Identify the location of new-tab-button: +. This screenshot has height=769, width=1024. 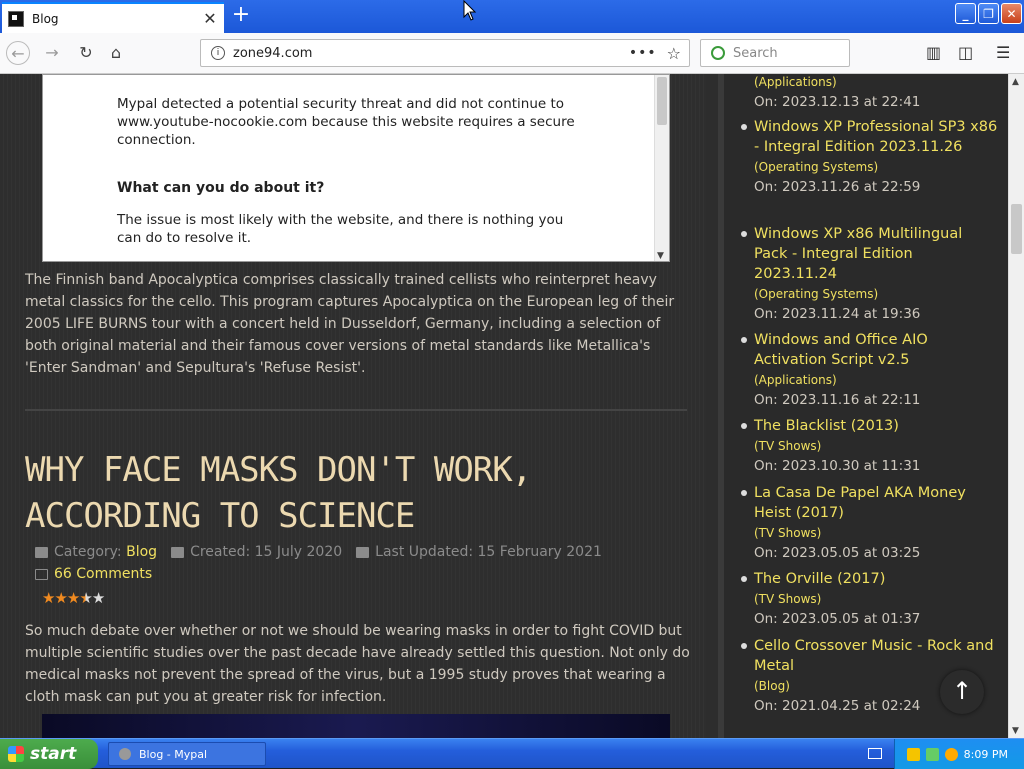
(241, 16).